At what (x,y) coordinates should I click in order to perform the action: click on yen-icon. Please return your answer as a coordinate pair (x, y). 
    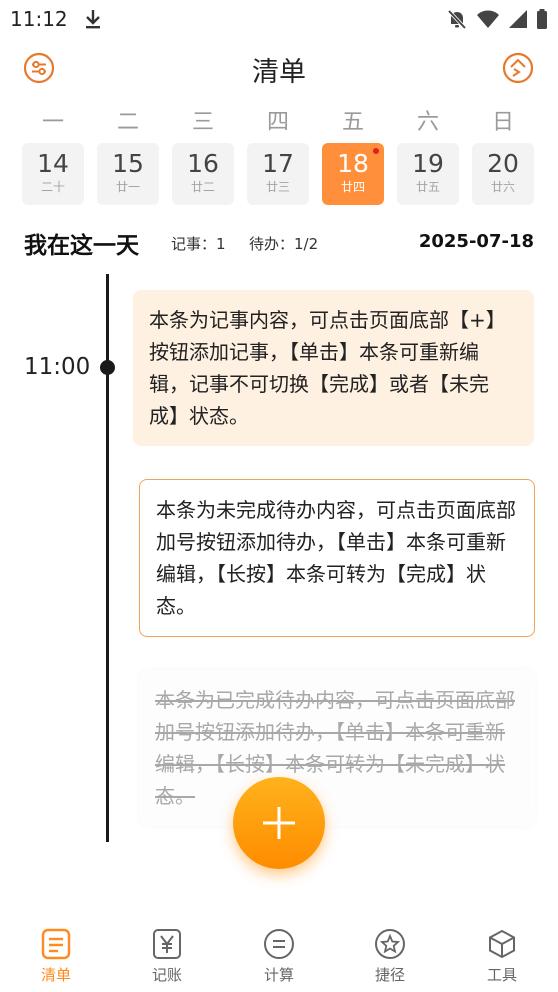
    Looking at the image, I should click on (167, 944).